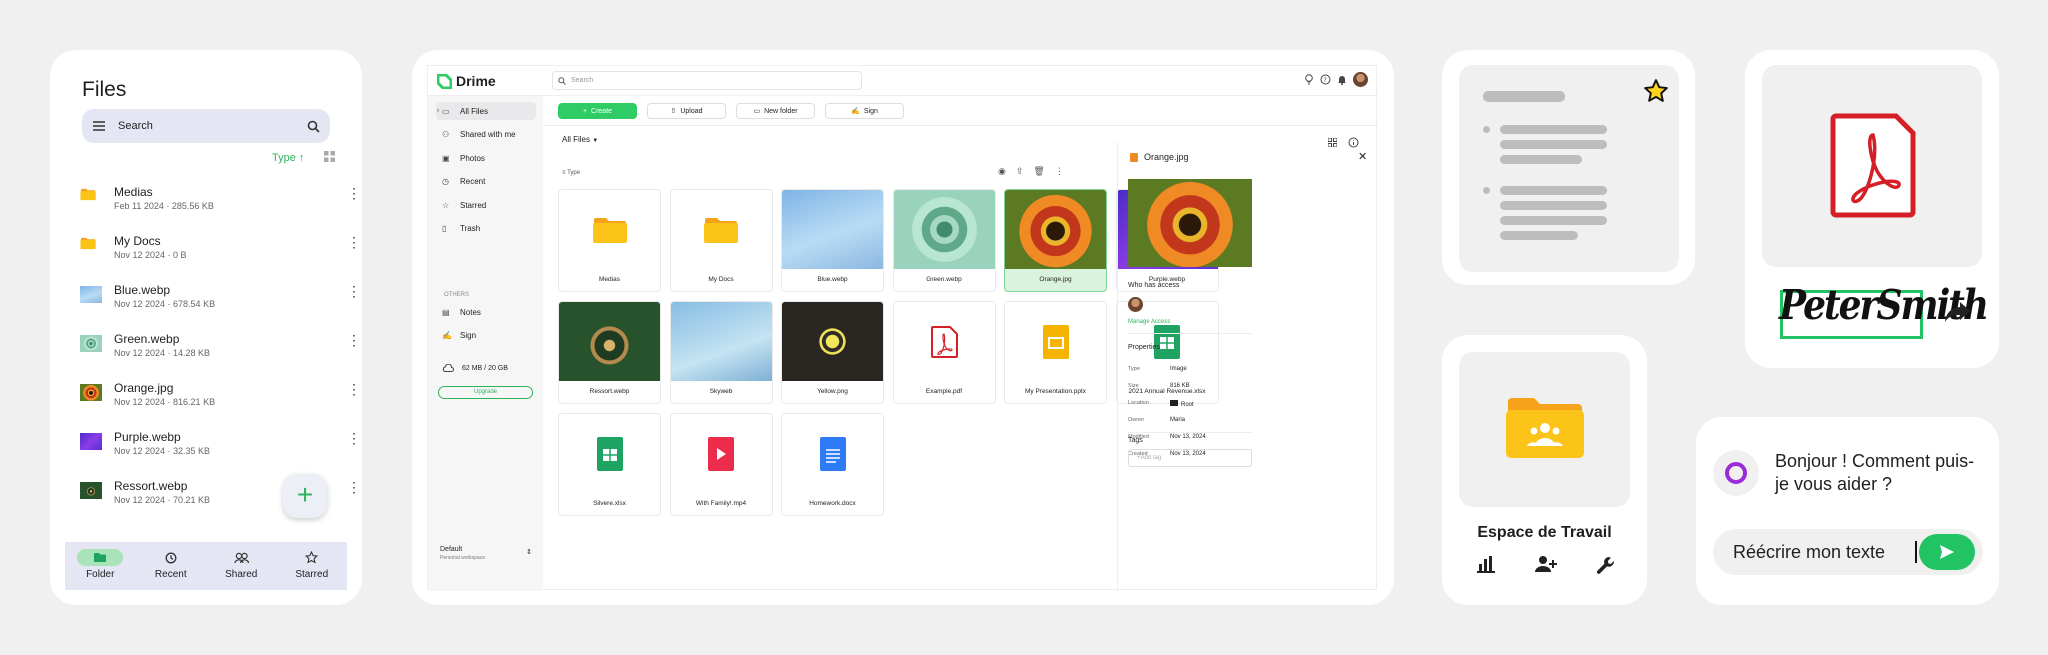  What do you see at coordinates (99, 126) in the screenshot?
I see `menu-icon` at bounding box center [99, 126].